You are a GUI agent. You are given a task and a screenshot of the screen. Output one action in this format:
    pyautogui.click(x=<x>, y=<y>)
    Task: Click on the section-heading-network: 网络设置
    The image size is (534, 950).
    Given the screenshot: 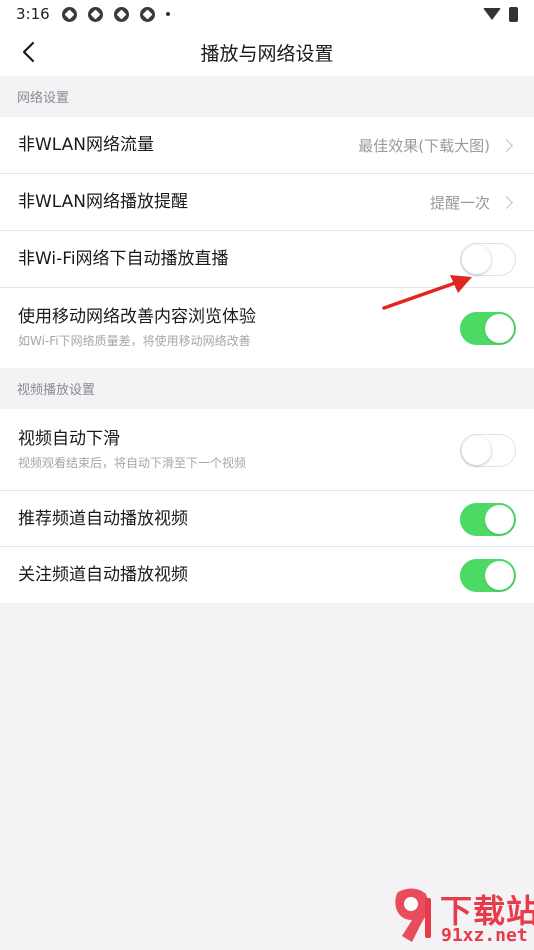 What is the action you would take?
    pyautogui.click(x=267, y=96)
    